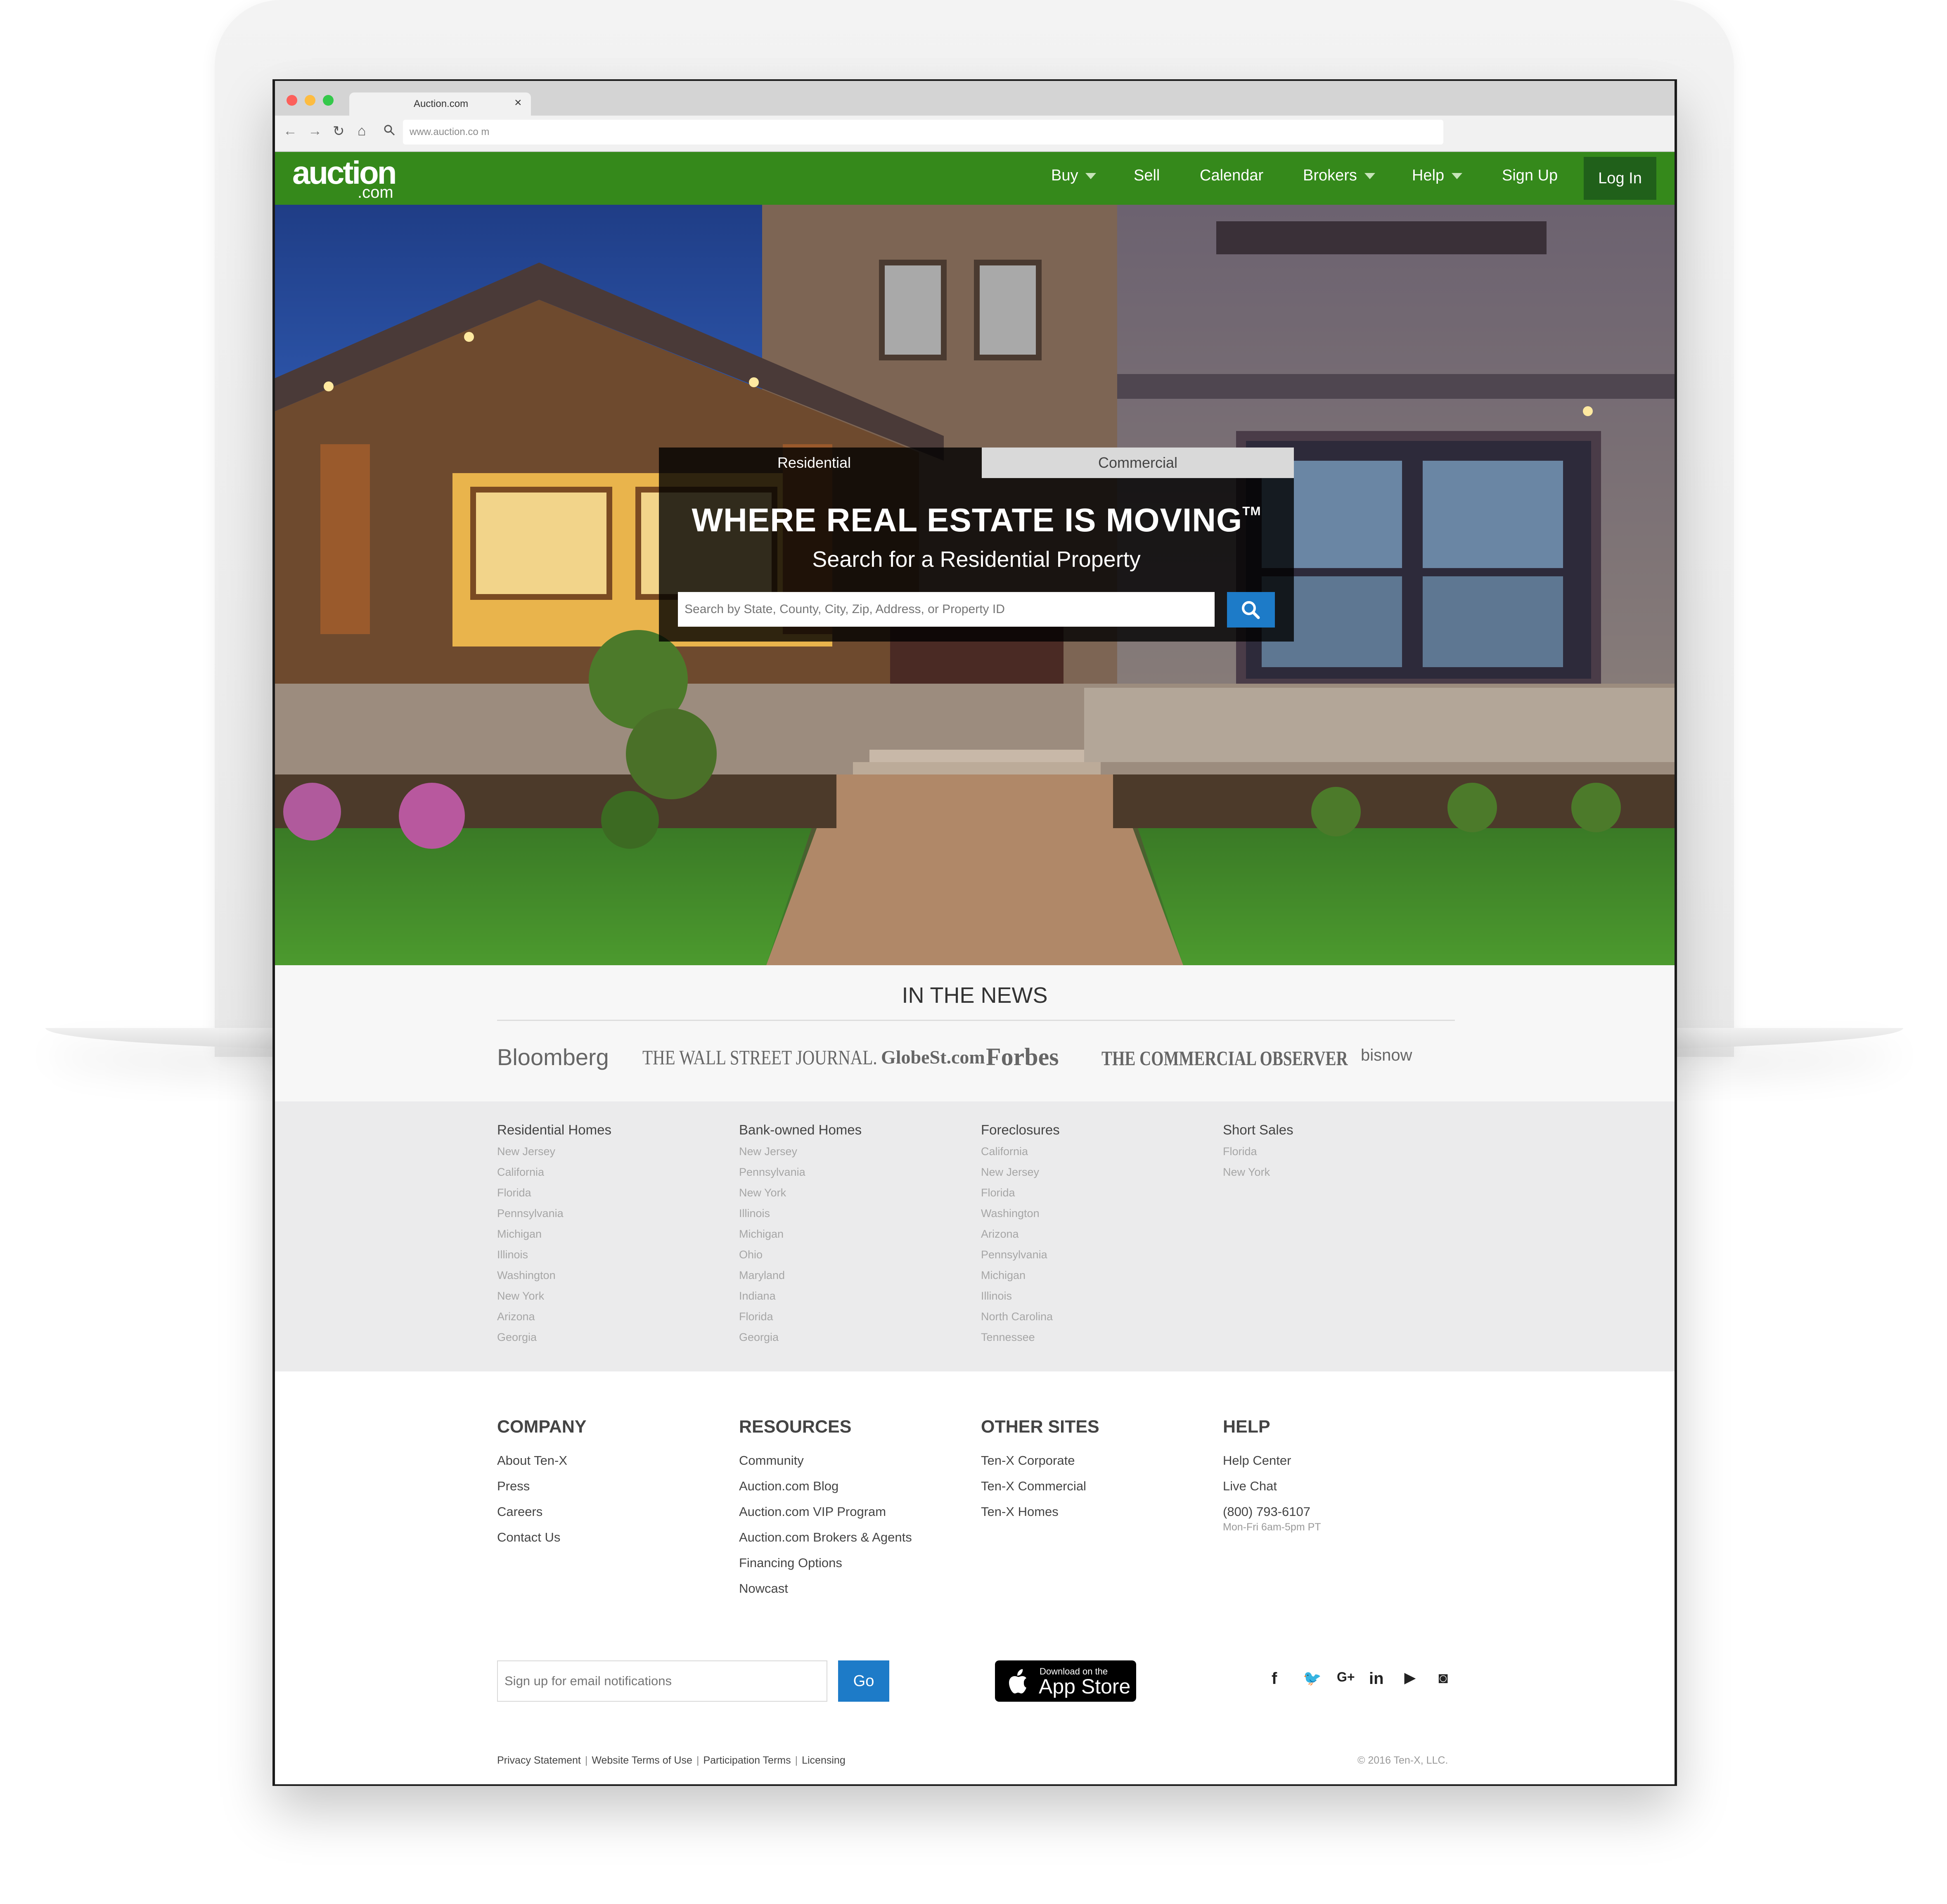 The height and width of the screenshot is (1904, 1947). Describe the element at coordinates (747, 1760) in the screenshot. I see `participation-terms-link: Participation Terms` at that location.